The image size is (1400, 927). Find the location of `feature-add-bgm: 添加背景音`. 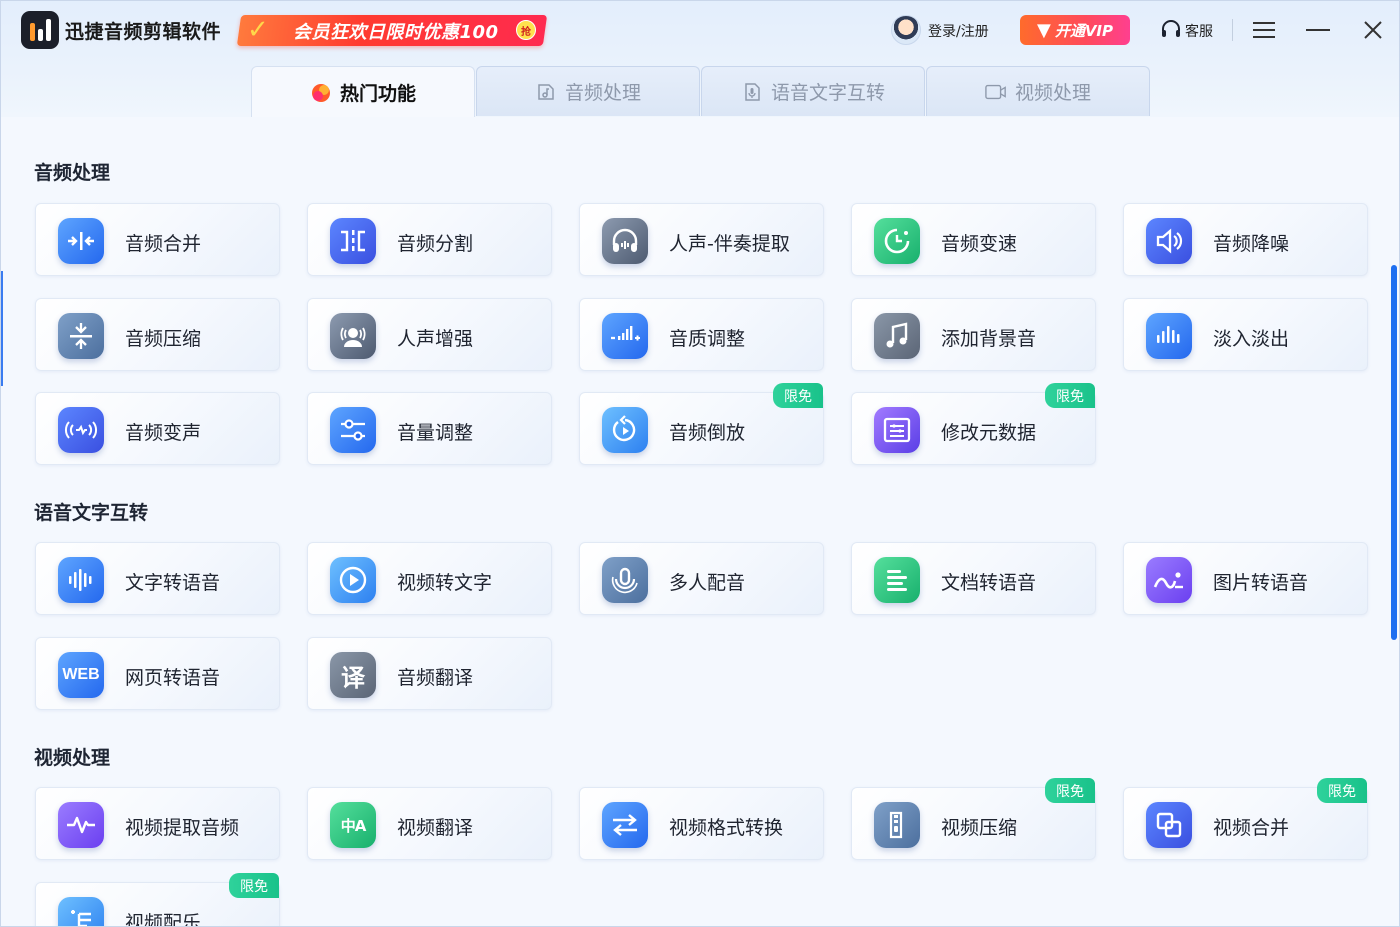

feature-add-bgm: 添加背景音 is located at coordinates (973, 334).